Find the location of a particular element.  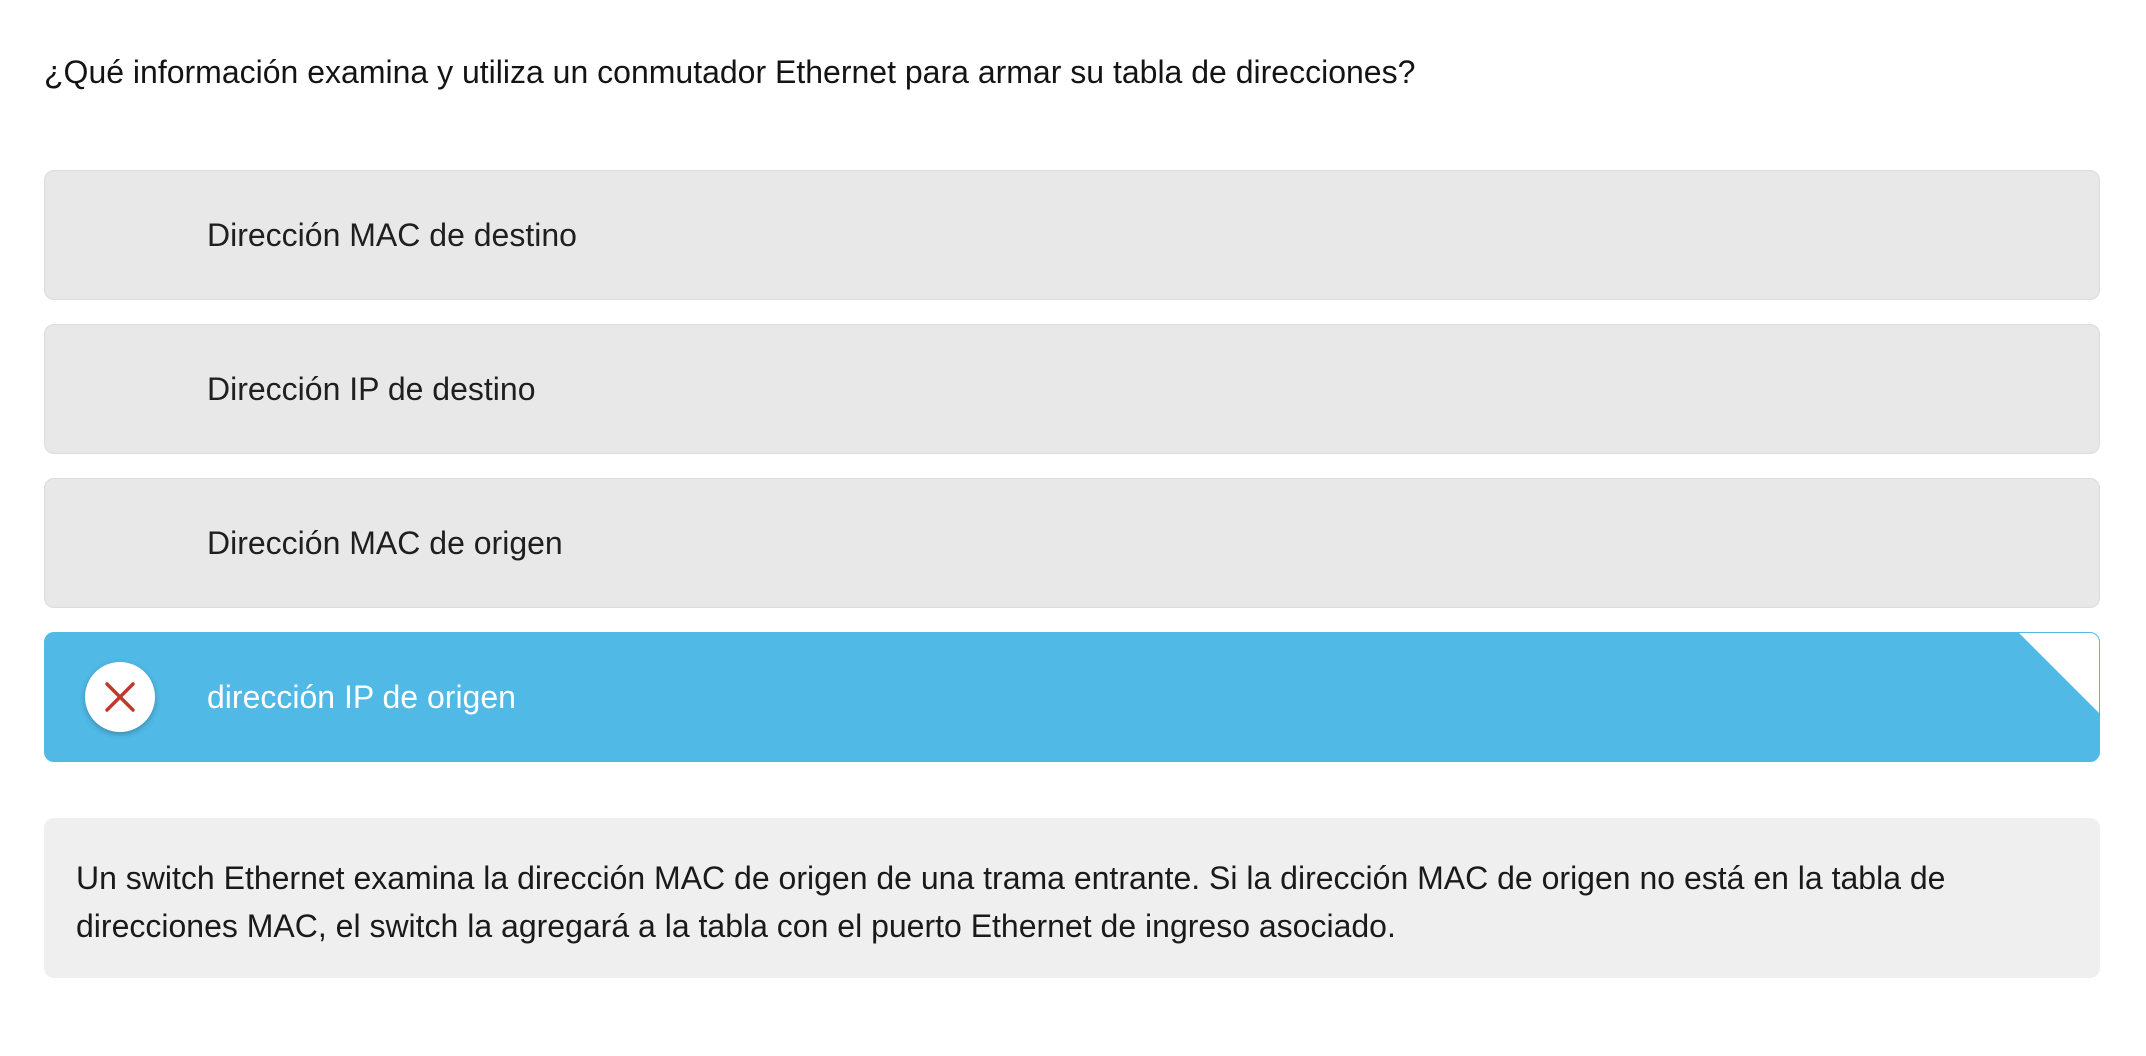

x-mark-icon is located at coordinates (120, 697).